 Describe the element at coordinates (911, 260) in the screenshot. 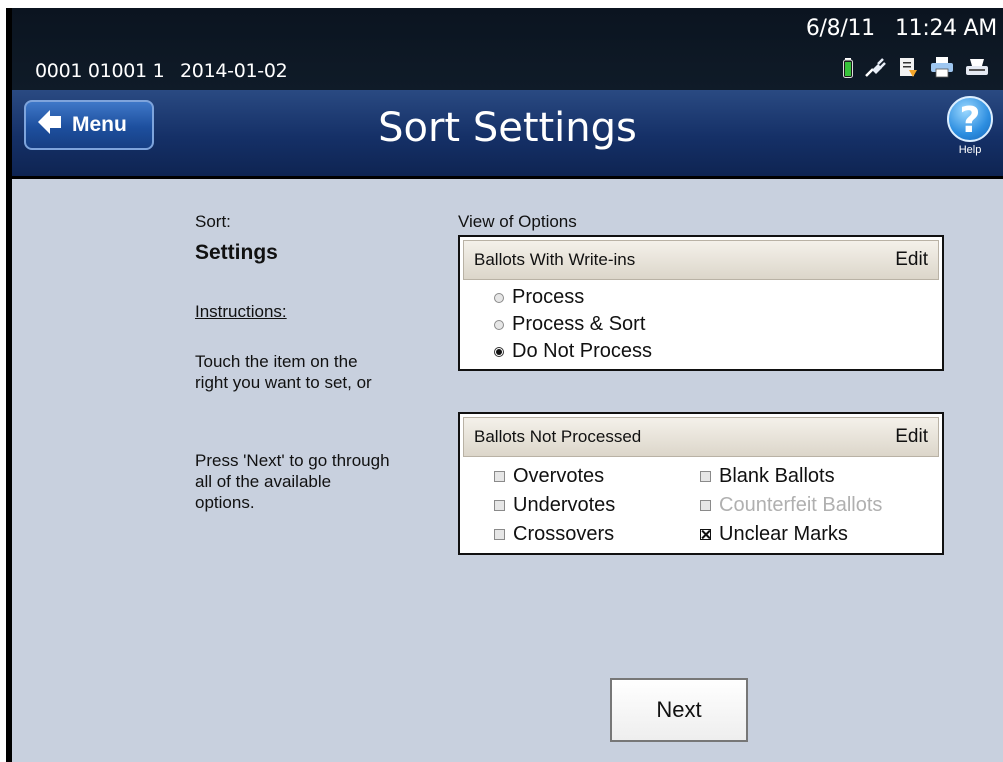

I see `write-ins-edit-button: Edit` at that location.